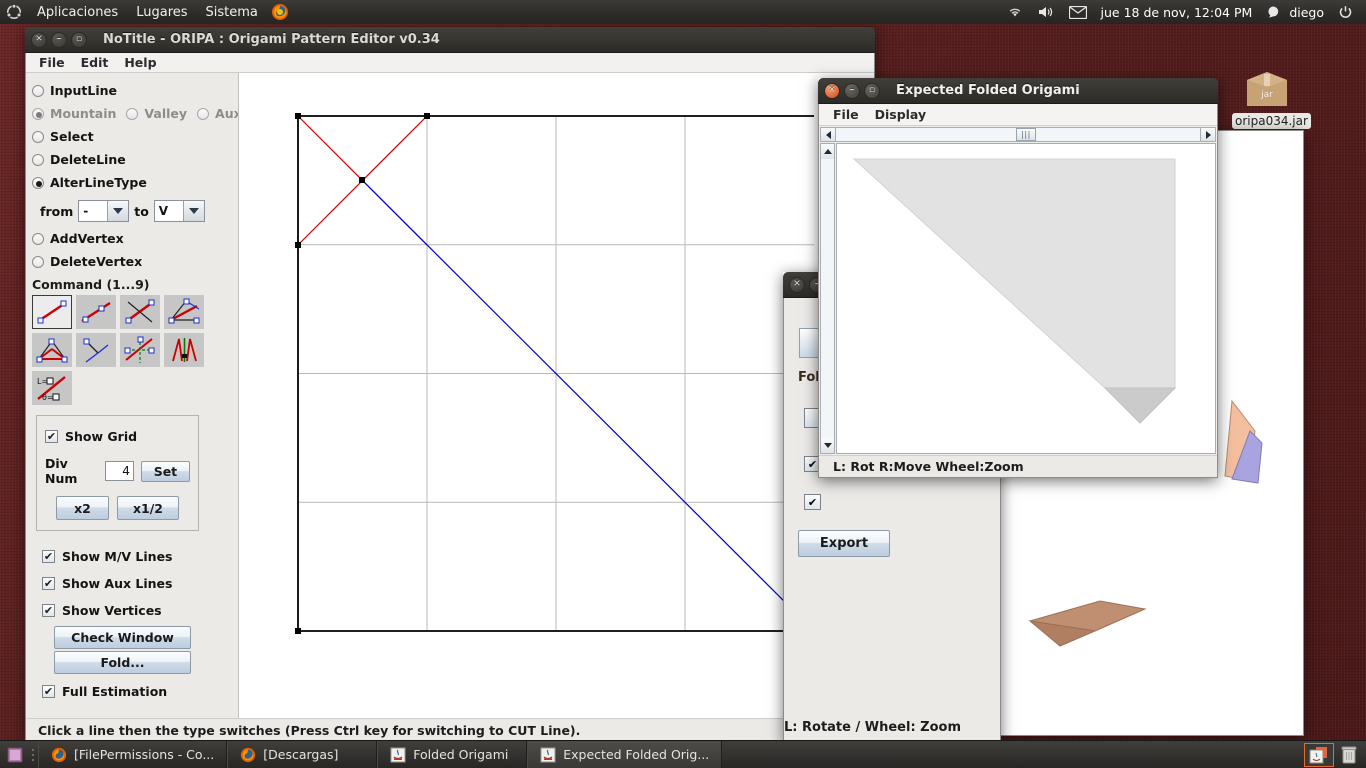 The height and width of the screenshot is (768, 1366). What do you see at coordinates (95, 62) in the screenshot?
I see `menu-edit: Edit` at bounding box center [95, 62].